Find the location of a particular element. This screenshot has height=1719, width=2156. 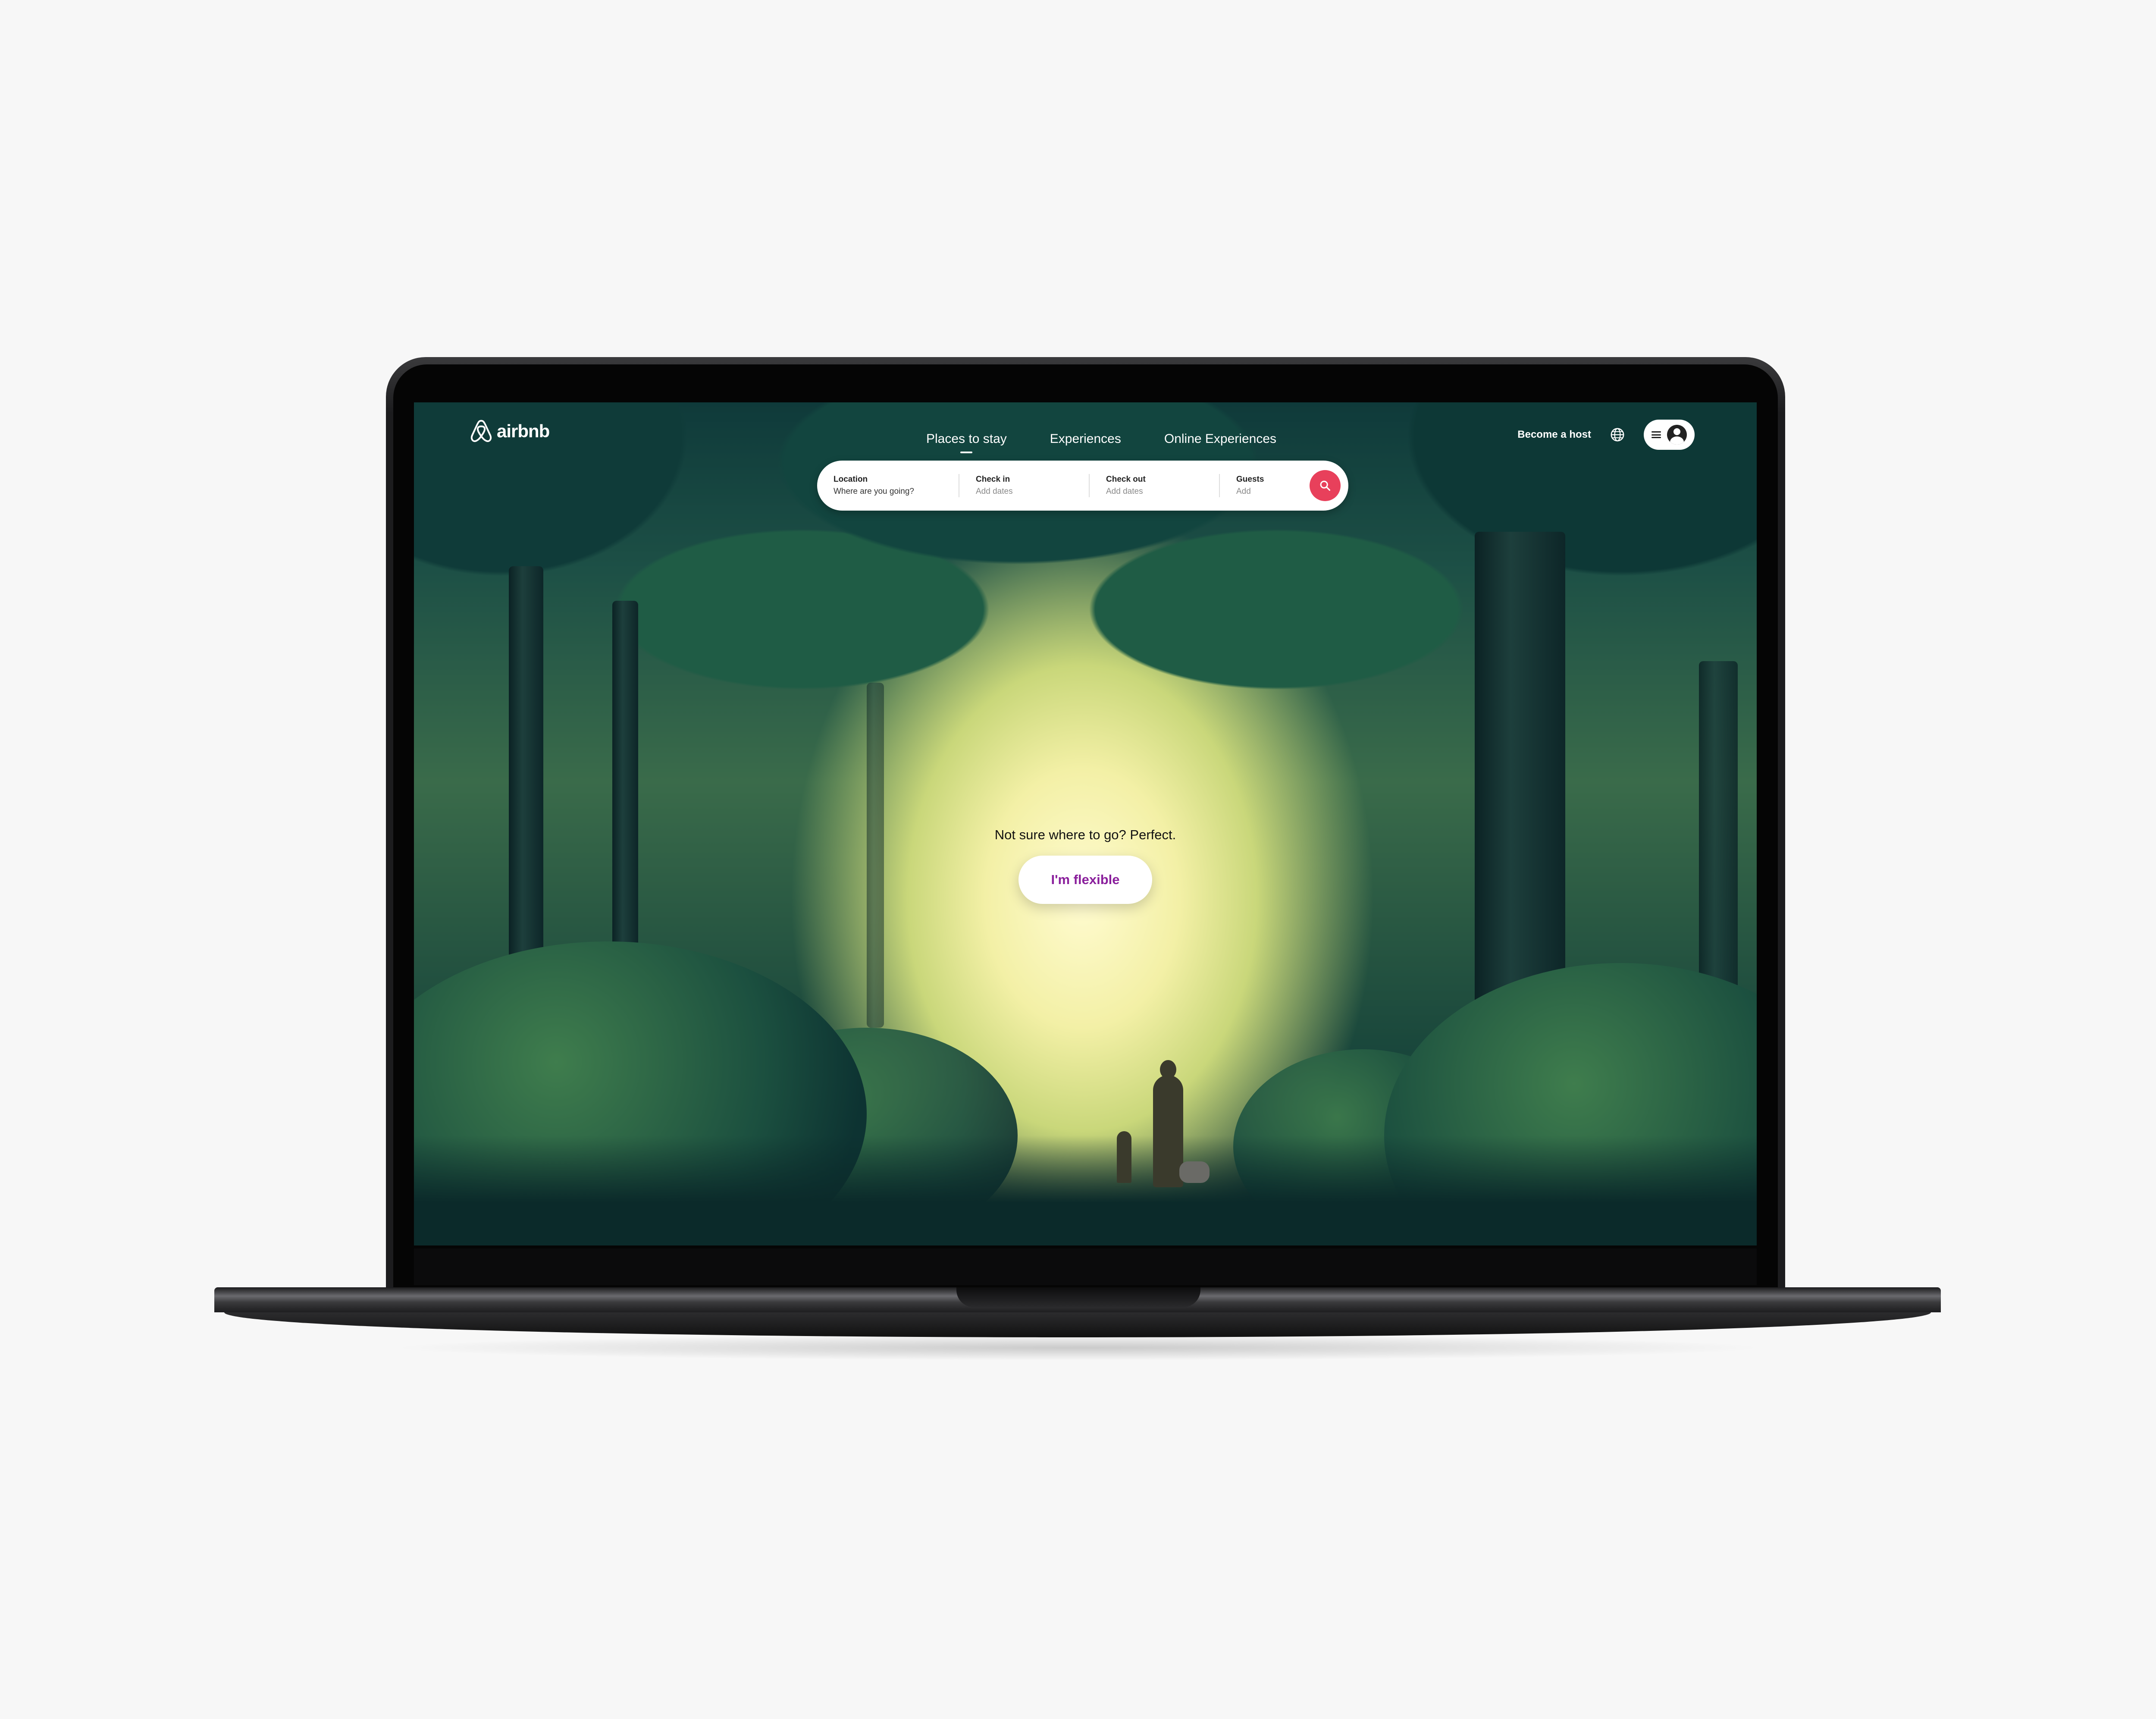

tab-places-to-stay: Places to stay is located at coordinates (966, 443).